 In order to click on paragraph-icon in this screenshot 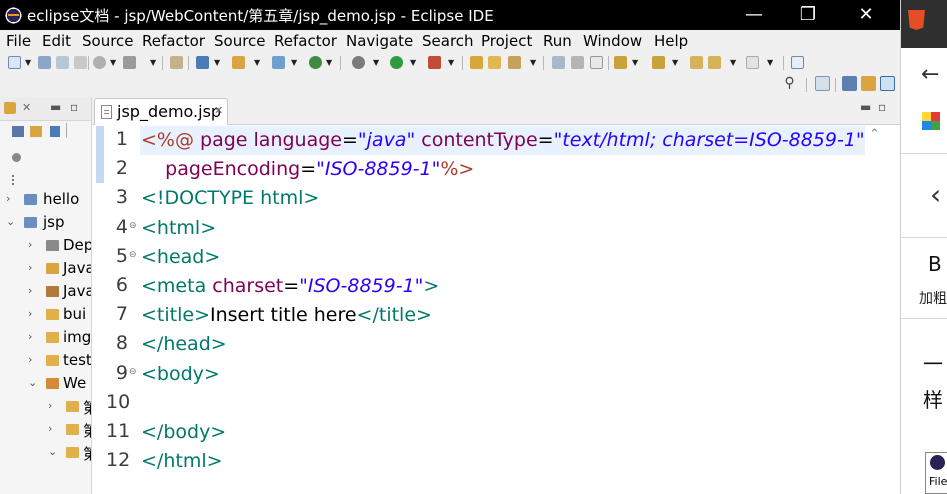, I will do `click(596, 62)`.